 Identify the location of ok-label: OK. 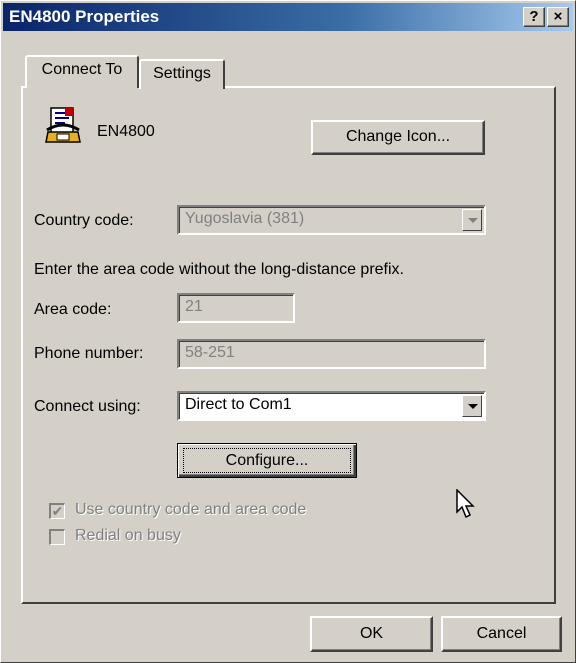
(371, 633).